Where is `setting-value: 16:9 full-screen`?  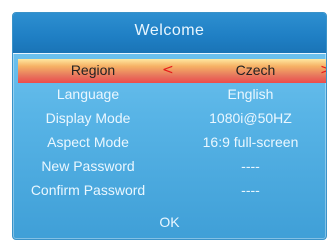
setting-value: 16:9 full-screen is located at coordinates (250, 142).